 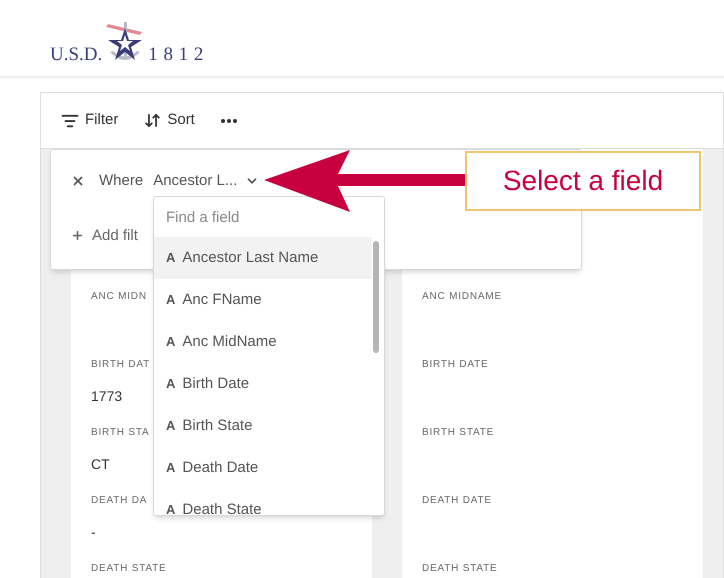 What do you see at coordinates (458, 433) in the screenshot?
I see `field-label: BIRTH STATE` at bounding box center [458, 433].